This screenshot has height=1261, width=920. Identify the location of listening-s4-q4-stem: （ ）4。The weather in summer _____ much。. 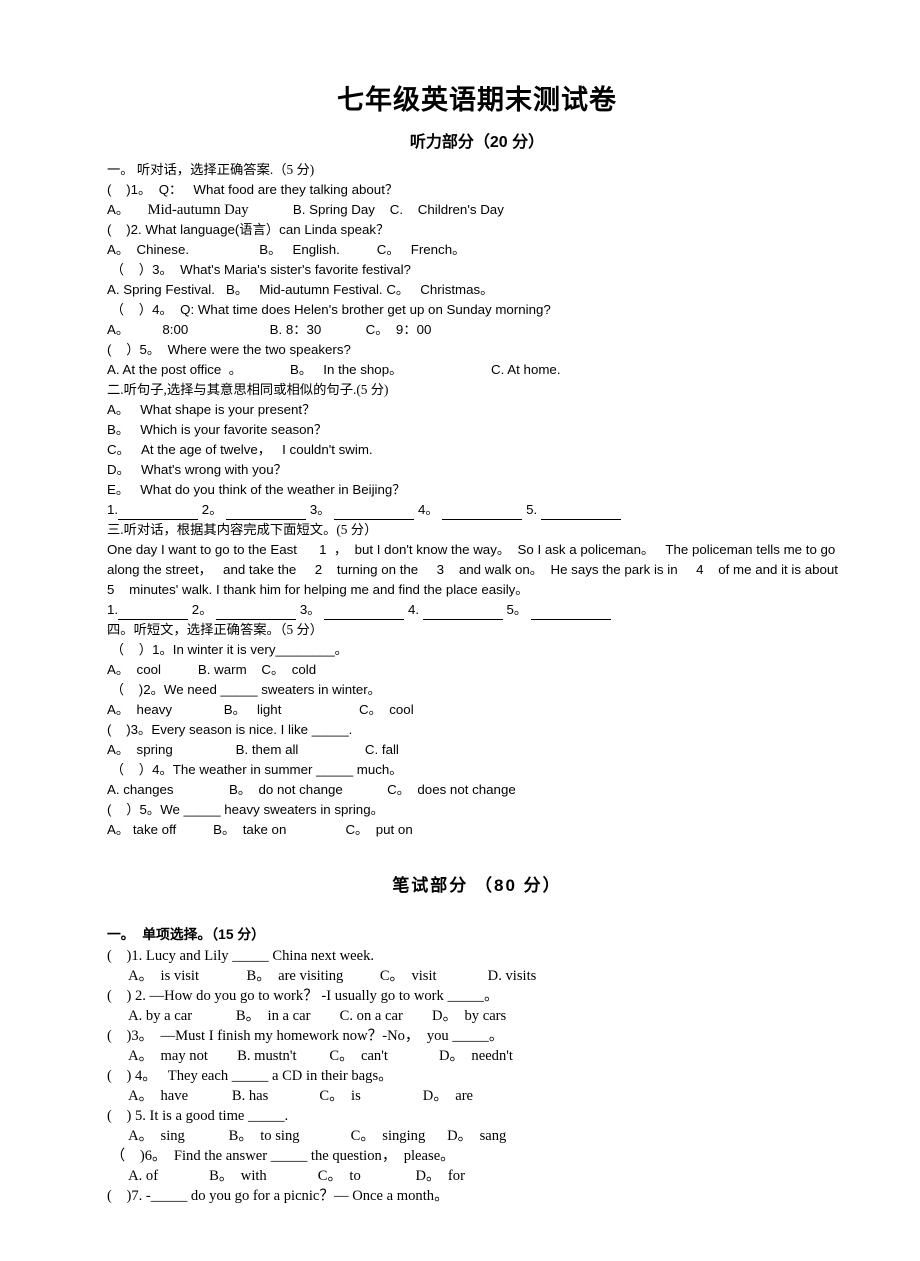
(255, 769).